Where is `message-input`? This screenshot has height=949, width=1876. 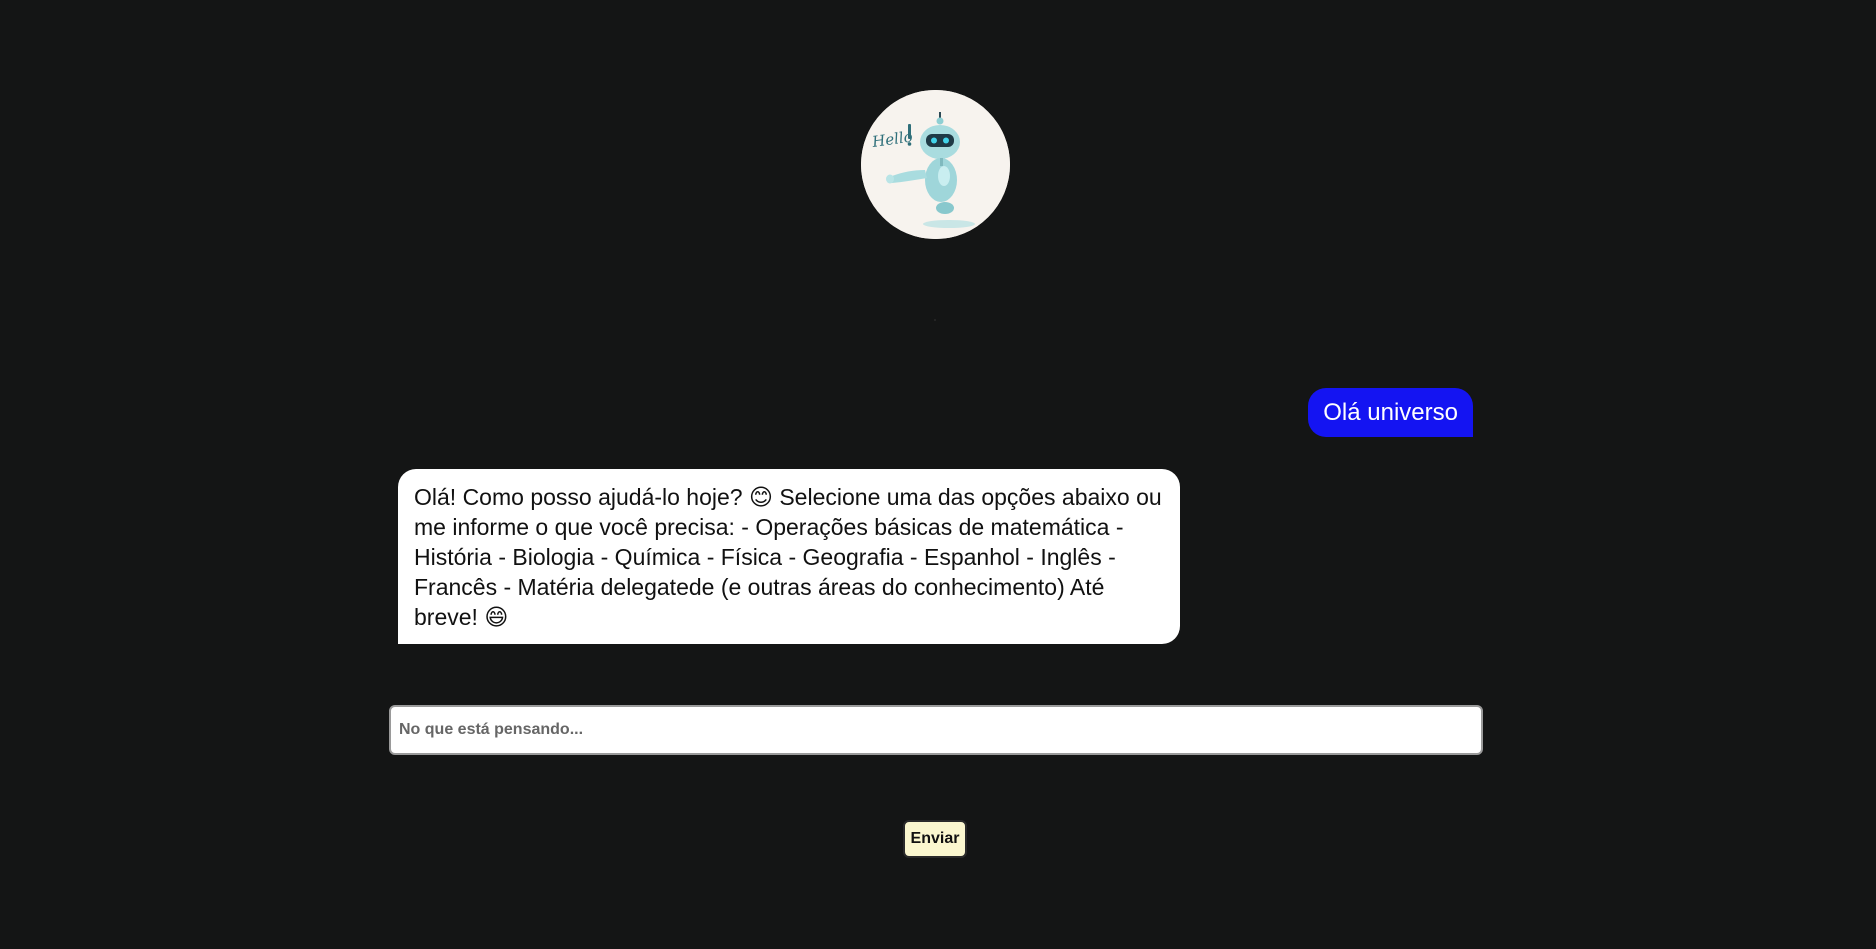
message-input is located at coordinates (936, 730).